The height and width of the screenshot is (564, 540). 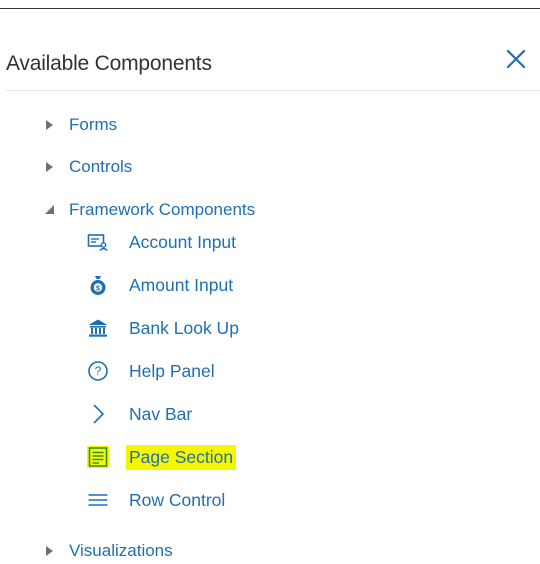 What do you see at coordinates (162, 209) in the screenshot?
I see `tree-group-label: Framework Components` at bounding box center [162, 209].